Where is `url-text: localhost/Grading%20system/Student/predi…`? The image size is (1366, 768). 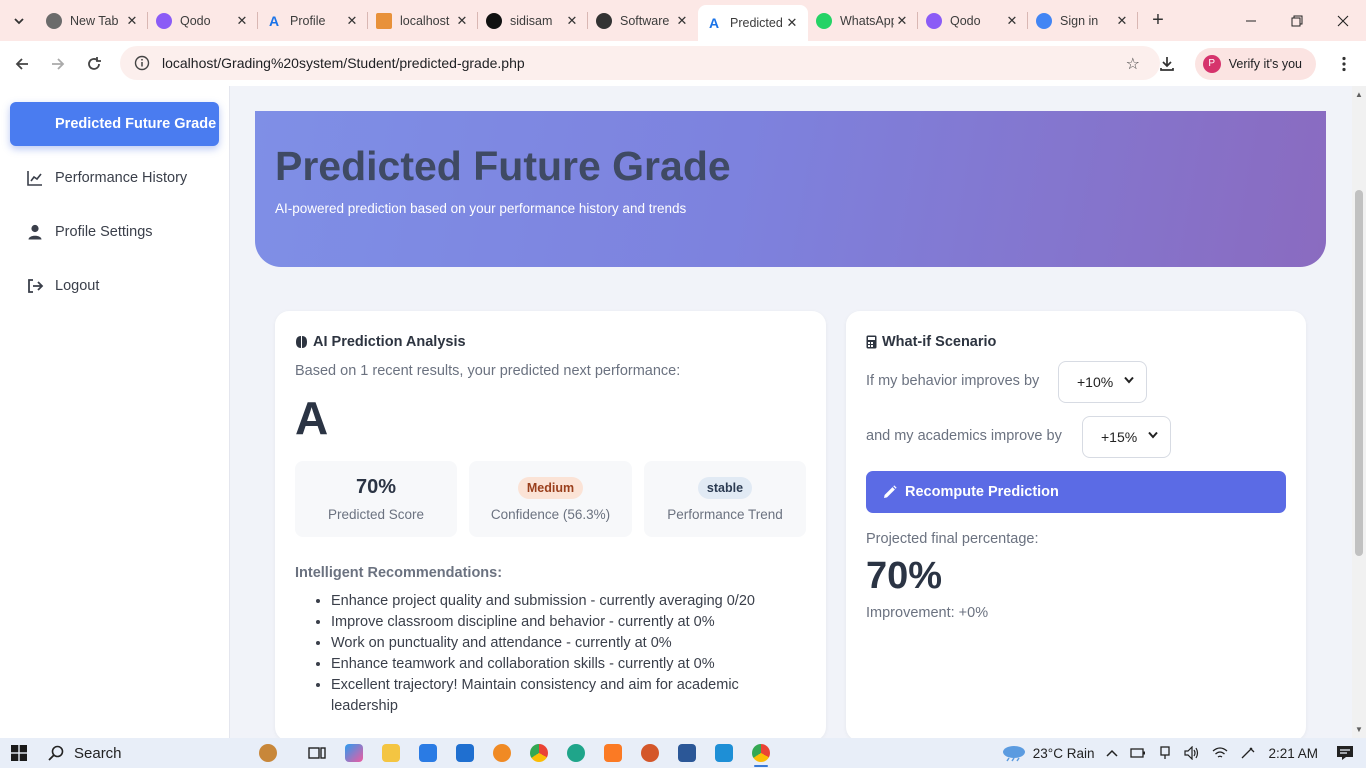 url-text: localhost/Grading%20system/Student/predi… is located at coordinates (343, 63).